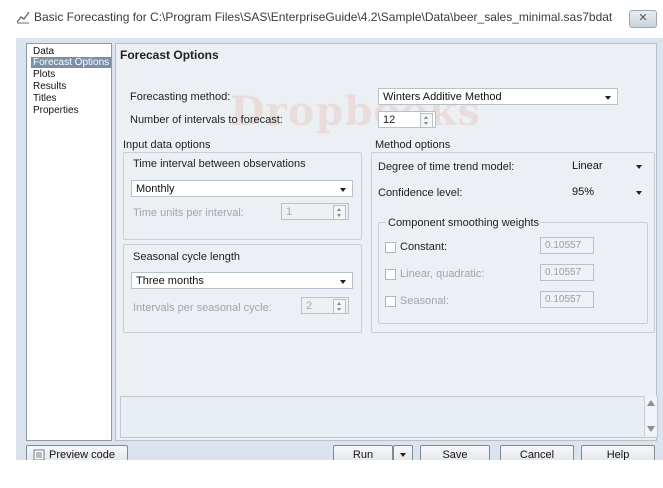 The image size is (663, 488). What do you see at coordinates (643, 19) in the screenshot?
I see `close-button: ✕` at bounding box center [643, 19].